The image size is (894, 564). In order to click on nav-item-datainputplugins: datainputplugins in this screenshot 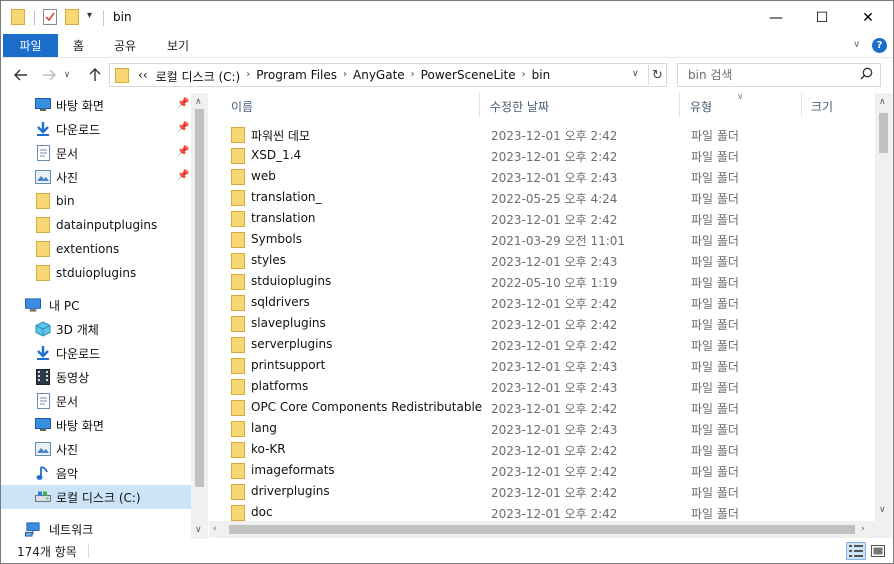, I will do `click(96, 225)`.